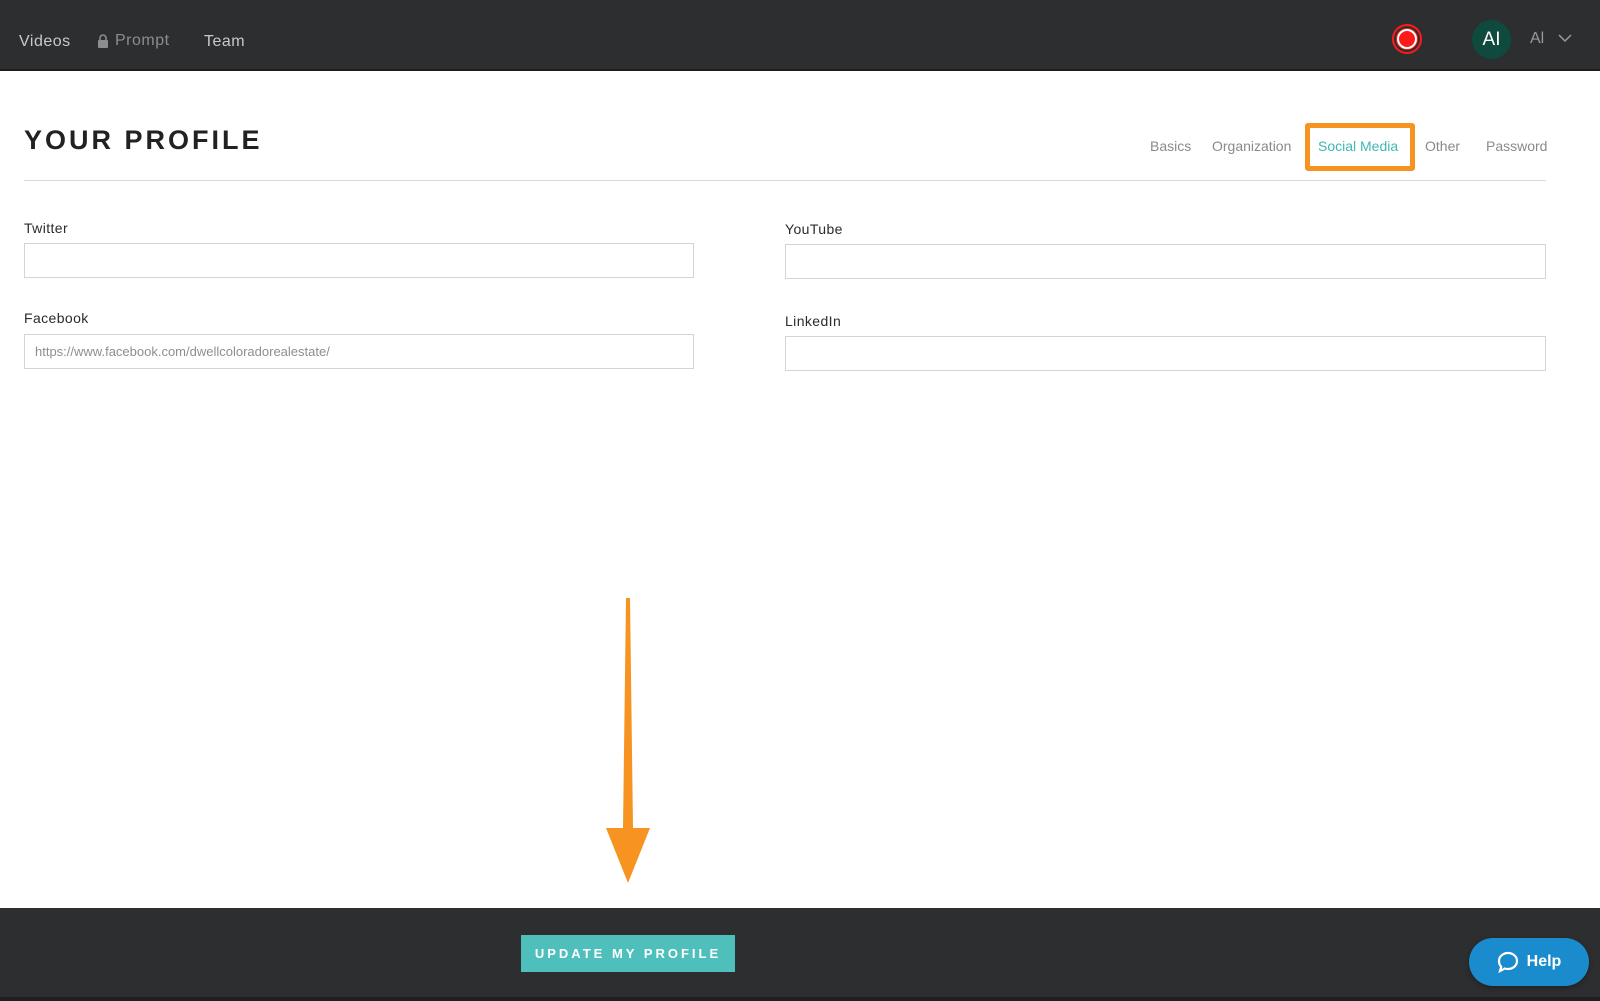 The image size is (1600, 1001). What do you see at coordinates (1537, 39) in the screenshot?
I see `user-name: Al` at bounding box center [1537, 39].